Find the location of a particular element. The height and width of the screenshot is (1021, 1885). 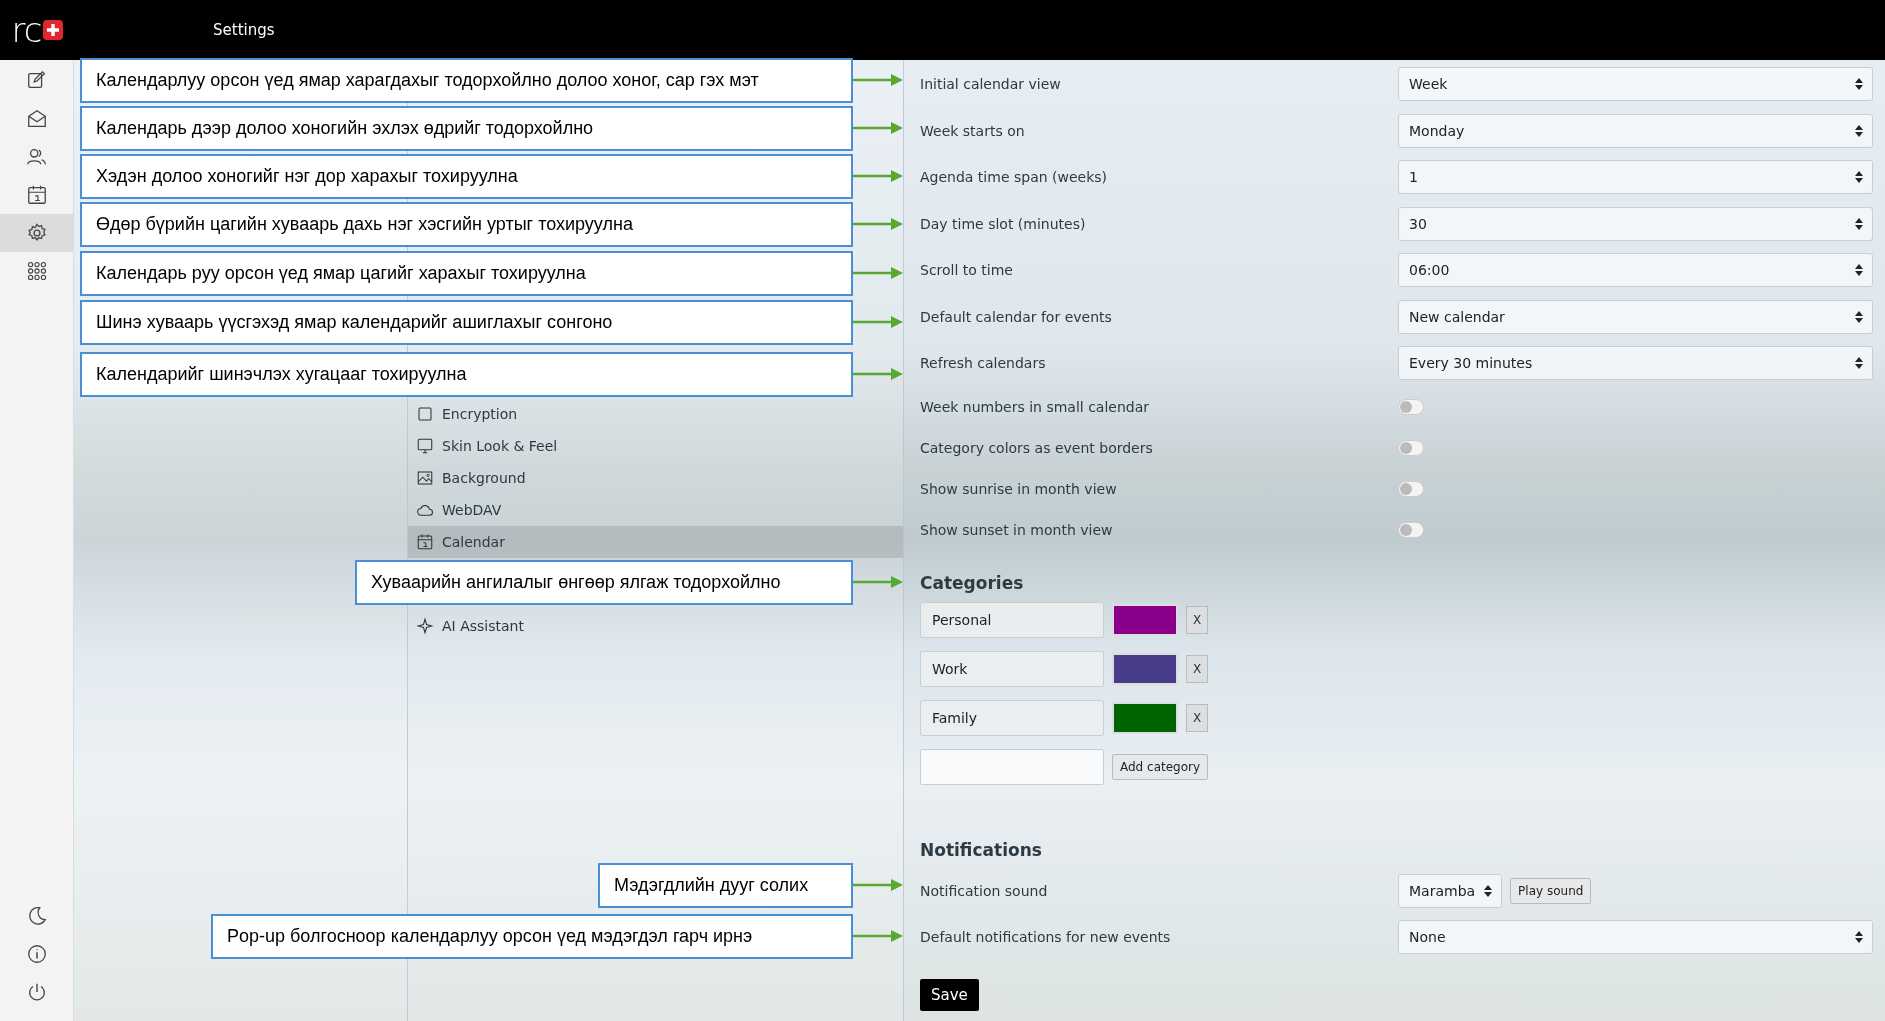

annotation-callout: Мэдэгдлийн дууг солих is located at coordinates (725, 885).